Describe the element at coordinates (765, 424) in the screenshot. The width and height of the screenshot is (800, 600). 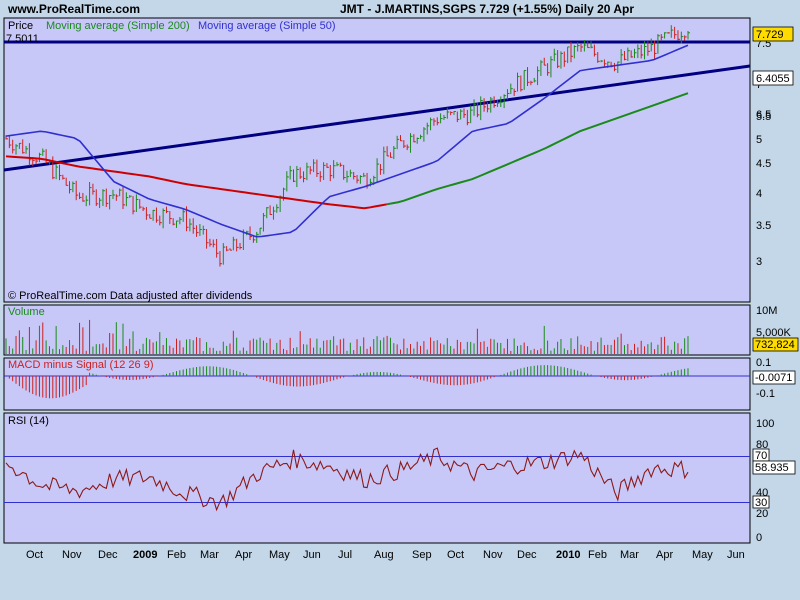
I see `rsi-tick-100: 100` at that location.